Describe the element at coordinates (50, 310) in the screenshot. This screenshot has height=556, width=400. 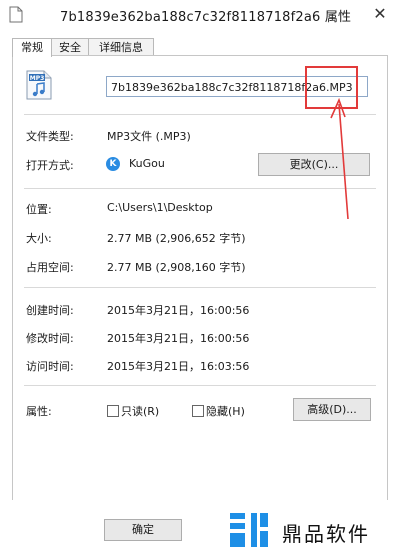
I see `created-label: 创建时间:` at that location.